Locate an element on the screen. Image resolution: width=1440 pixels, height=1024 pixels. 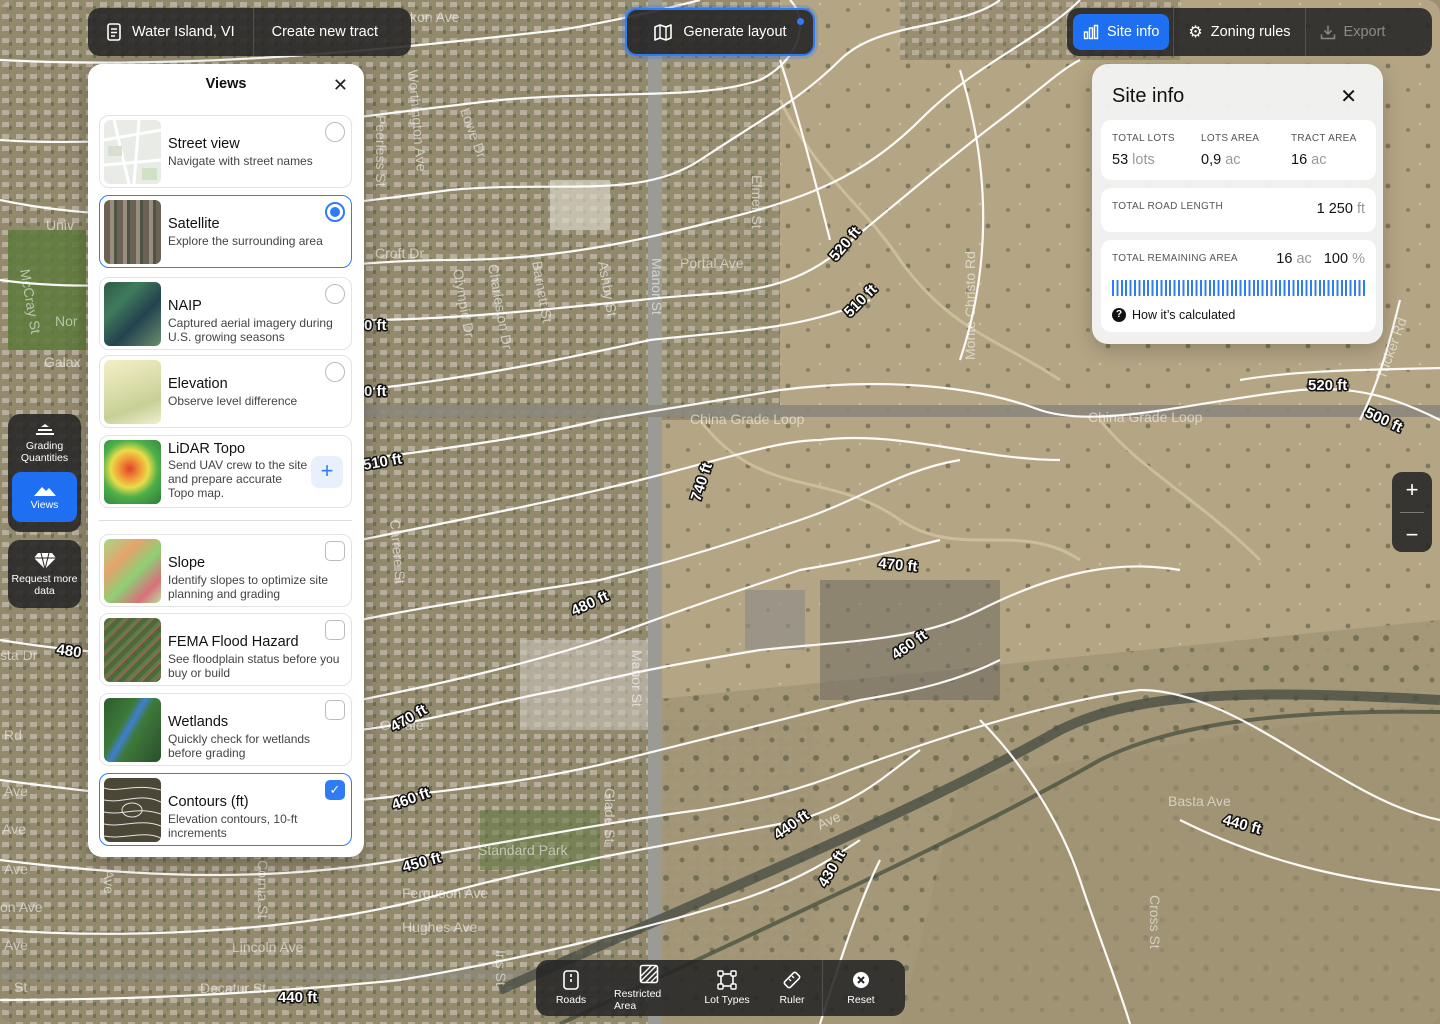
street-label: Galax is located at coordinates (62, 362).